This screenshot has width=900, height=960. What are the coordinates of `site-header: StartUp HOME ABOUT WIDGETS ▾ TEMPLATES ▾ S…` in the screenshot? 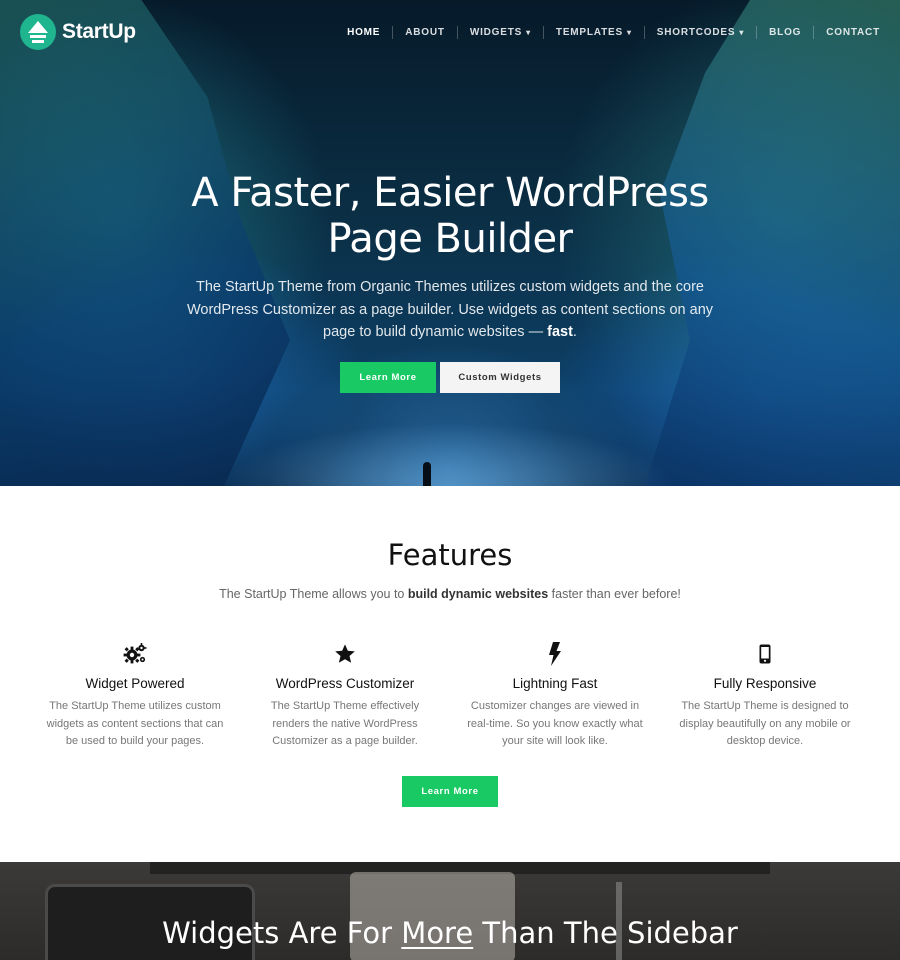 It's located at (450, 32).